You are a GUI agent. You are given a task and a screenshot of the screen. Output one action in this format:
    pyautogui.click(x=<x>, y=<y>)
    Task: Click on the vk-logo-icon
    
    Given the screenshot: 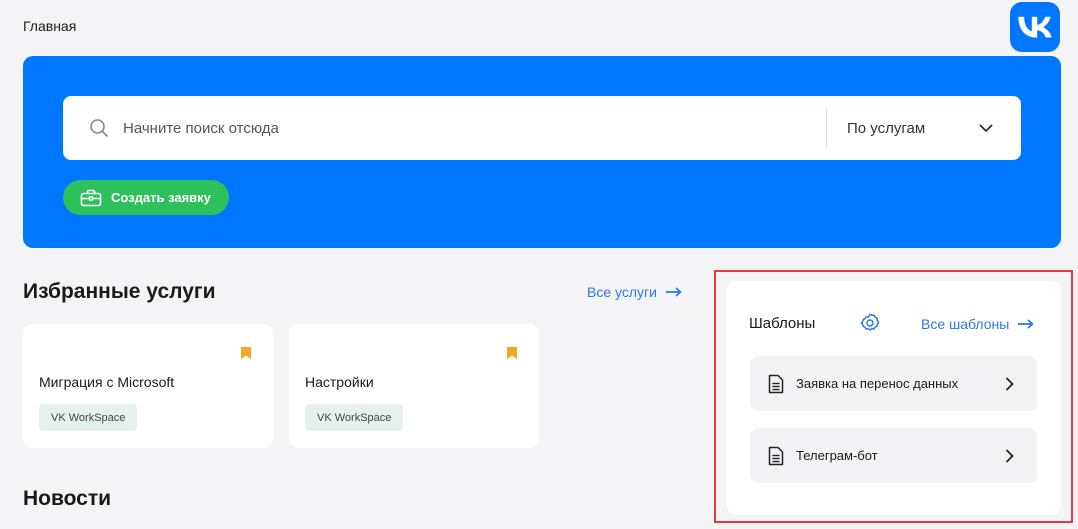 What is the action you would take?
    pyautogui.click(x=1035, y=27)
    